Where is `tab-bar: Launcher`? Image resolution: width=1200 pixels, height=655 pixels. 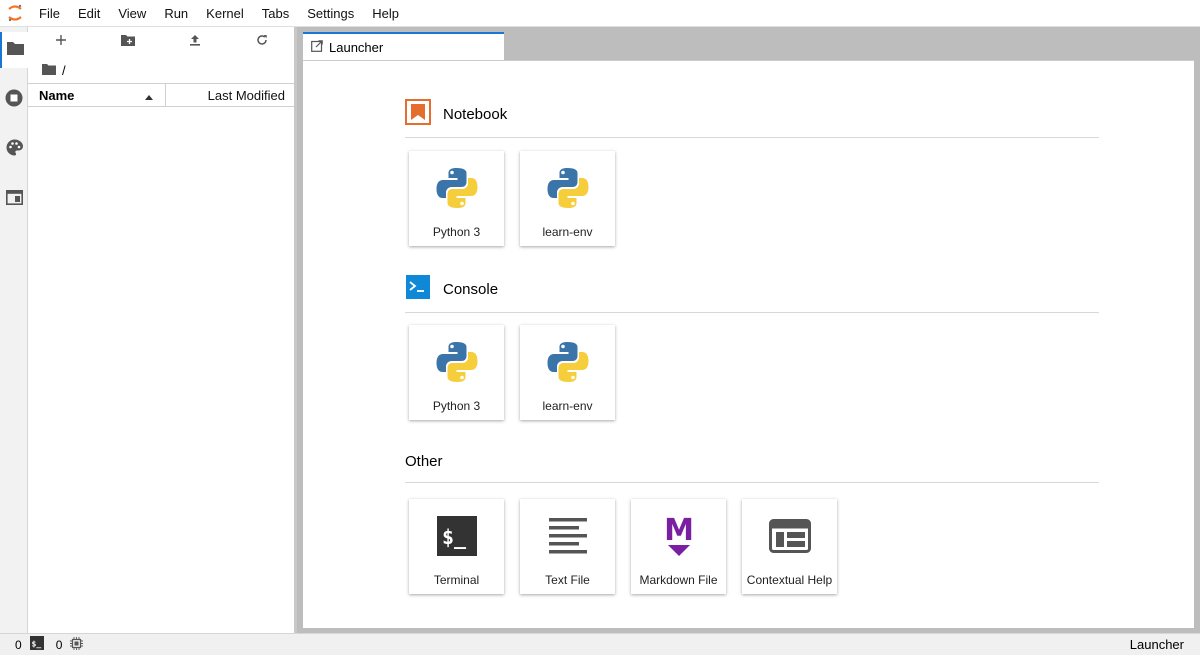 tab-bar: Launcher is located at coordinates (748, 43).